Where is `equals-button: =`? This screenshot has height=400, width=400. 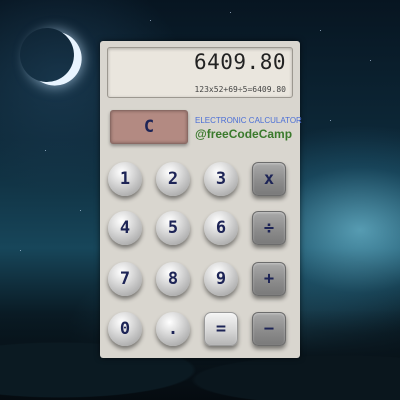 equals-button: = is located at coordinates (221, 329).